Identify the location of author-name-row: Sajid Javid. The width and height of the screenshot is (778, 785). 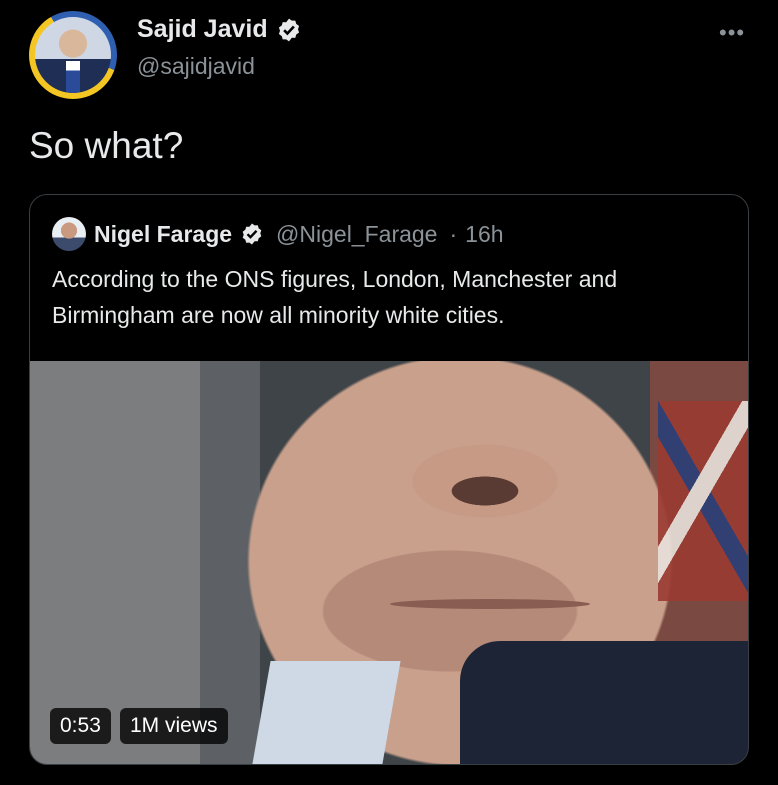
(219, 29).